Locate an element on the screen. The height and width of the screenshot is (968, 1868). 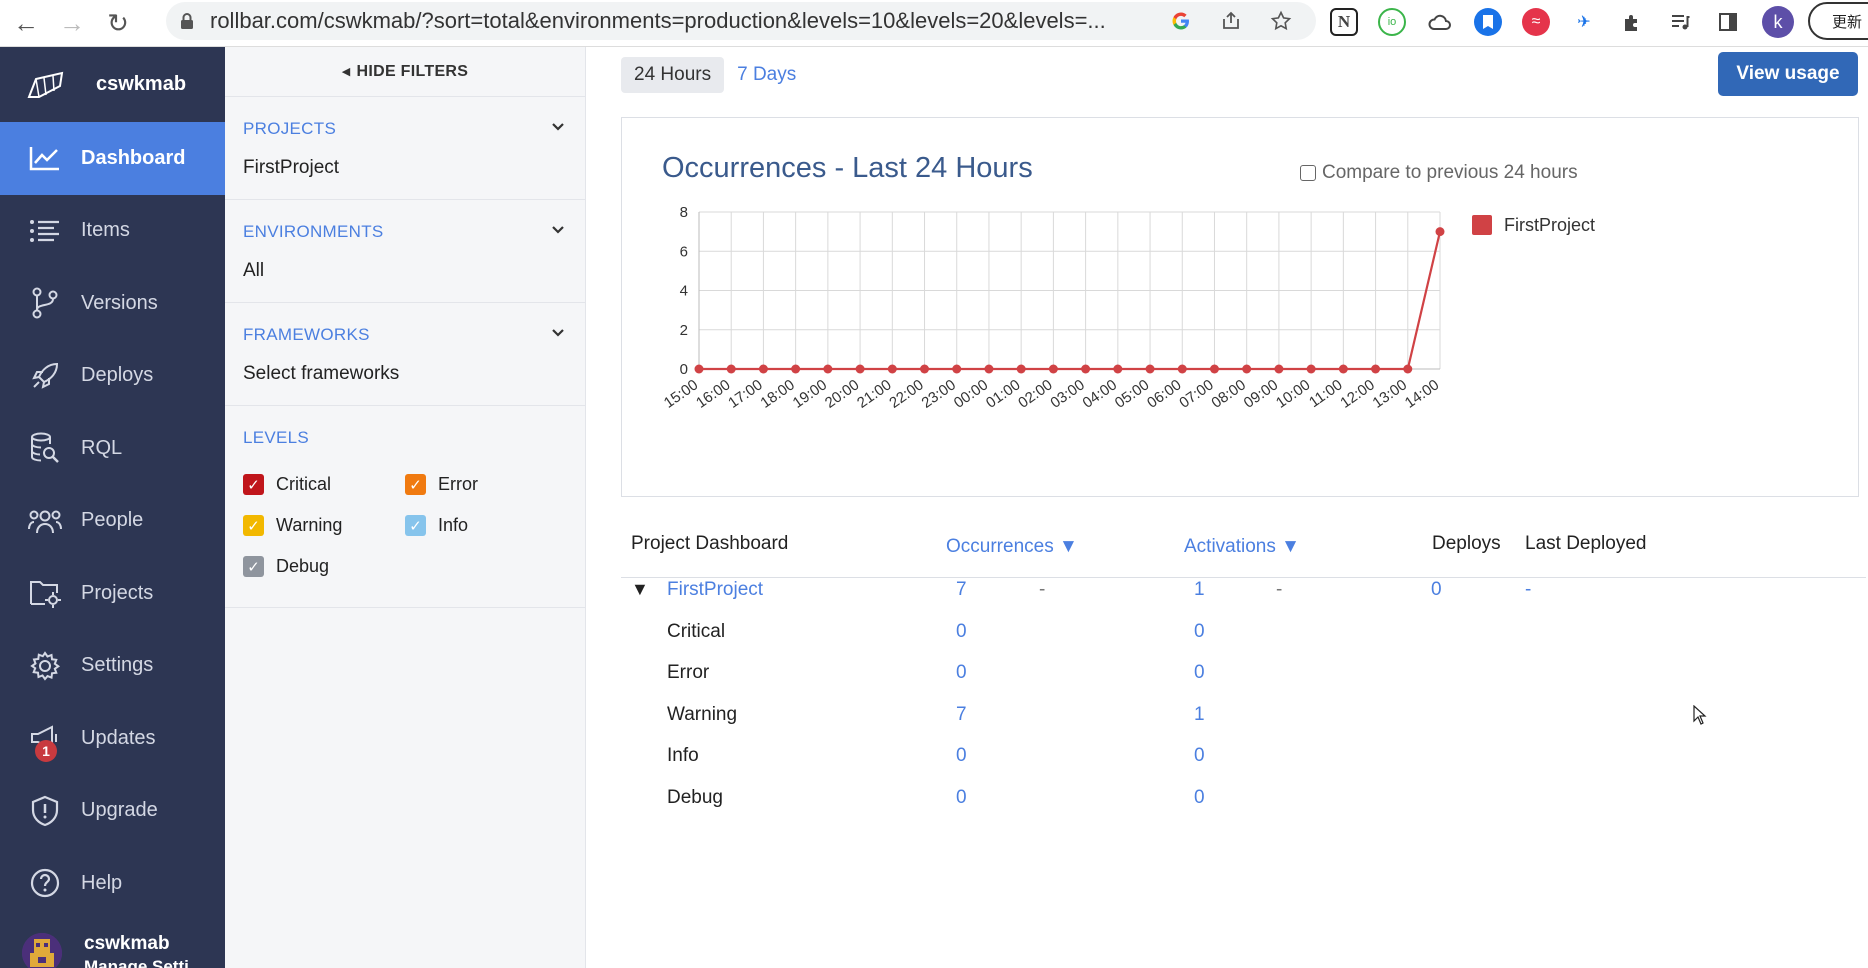
project-occurrences-change: - is located at coordinates (1042, 589).